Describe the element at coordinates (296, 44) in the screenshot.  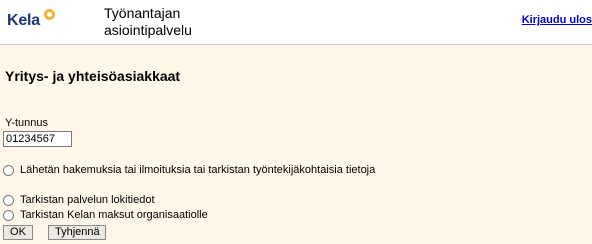
I see `header-divider` at that location.